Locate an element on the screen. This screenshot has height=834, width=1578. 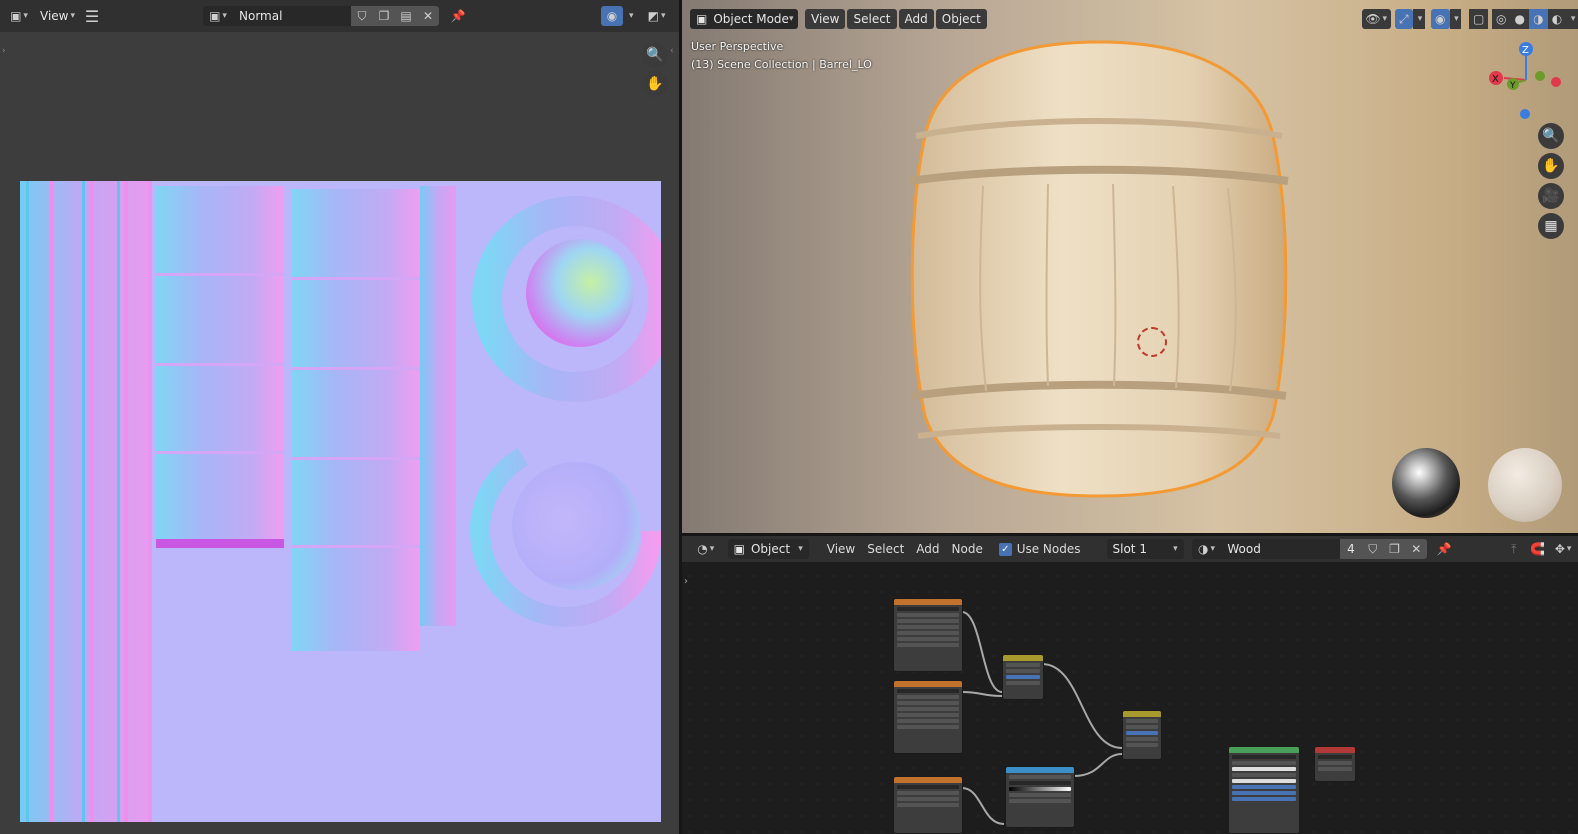
viewport-menu-select: Select is located at coordinates (872, 19).